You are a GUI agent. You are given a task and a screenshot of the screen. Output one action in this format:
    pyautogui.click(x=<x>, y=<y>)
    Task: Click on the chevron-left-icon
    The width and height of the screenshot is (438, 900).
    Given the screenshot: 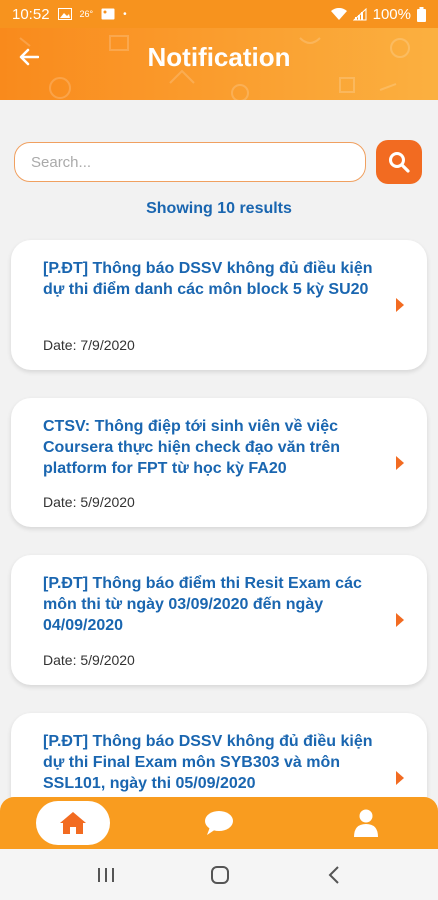 What is the action you would take?
    pyautogui.click(x=333, y=875)
    